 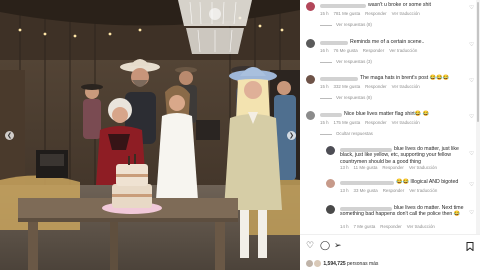 I want to click on comment-meta: 15 h 781 Me gusta Responder Ver traducción, so click(x=372, y=13).